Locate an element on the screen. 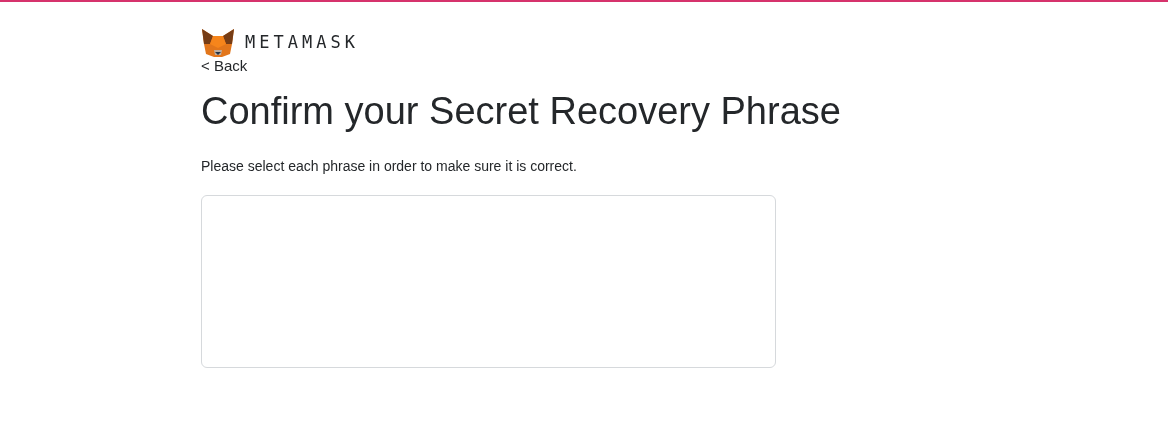  fox-logo-icon is located at coordinates (218, 43).